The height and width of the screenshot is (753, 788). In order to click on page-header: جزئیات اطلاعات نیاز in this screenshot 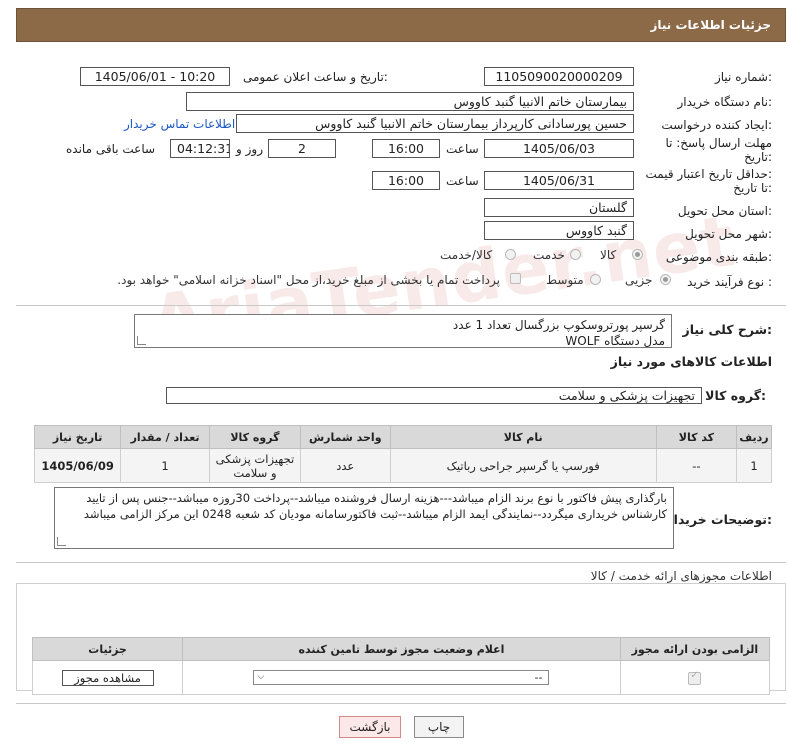, I will do `click(401, 25)`.